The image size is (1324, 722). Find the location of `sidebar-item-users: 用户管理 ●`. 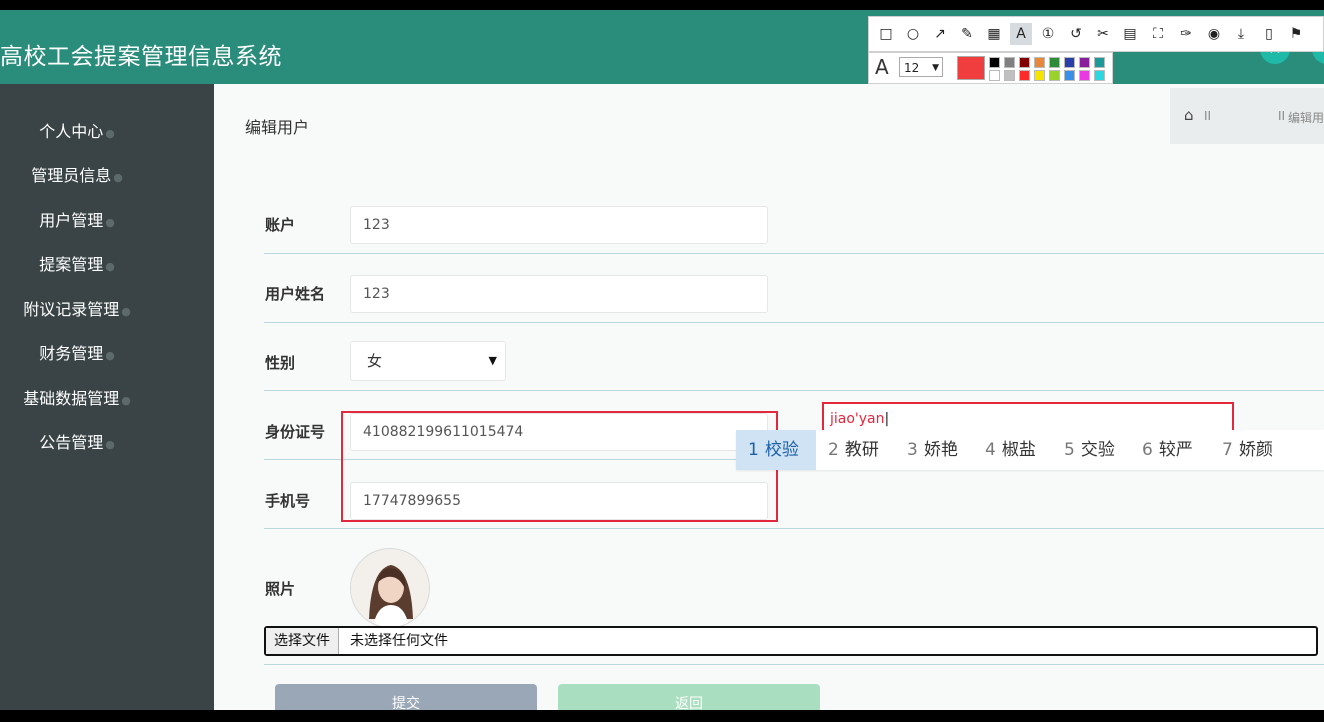

sidebar-item-users: 用户管理 ● is located at coordinates (77, 219).